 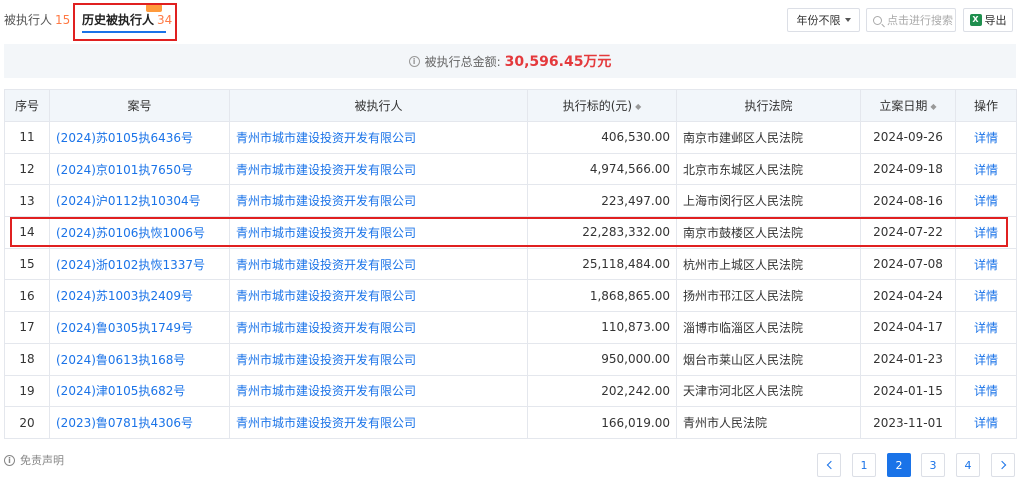 I want to click on cell-court: 北京市东城区人民法院, so click(x=768, y=169).